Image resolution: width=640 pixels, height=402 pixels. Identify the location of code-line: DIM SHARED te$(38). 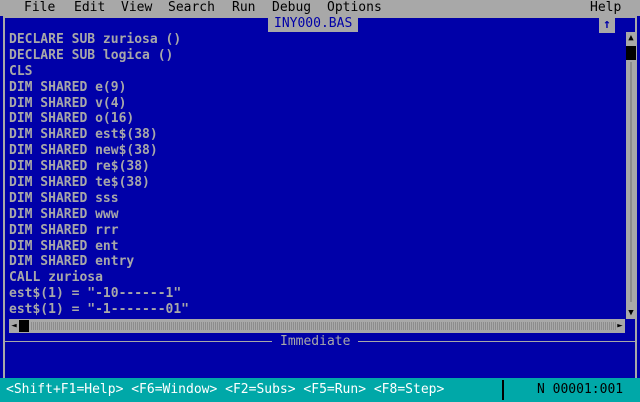
(315, 183).